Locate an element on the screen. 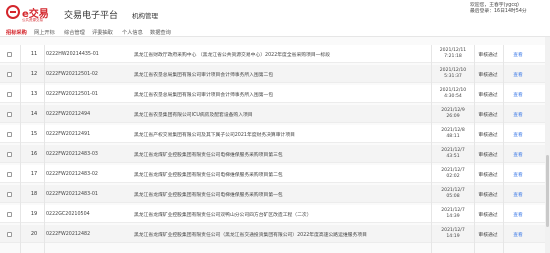 This screenshot has width=550, height=253. user-name: 王春宇(ygcq) is located at coordinates (504, 5).